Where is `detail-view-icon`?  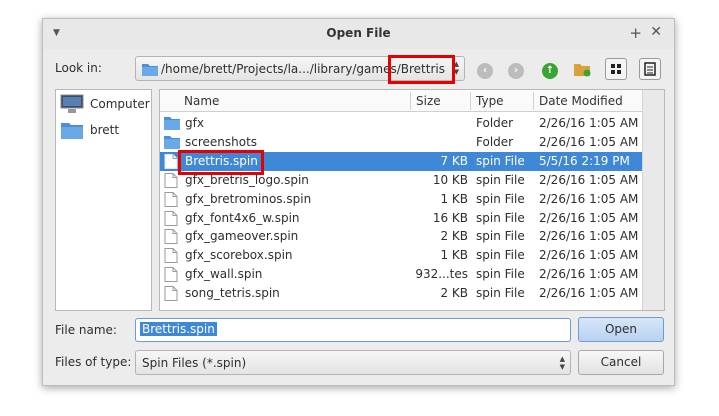 detail-view-icon is located at coordinates (650, 69).